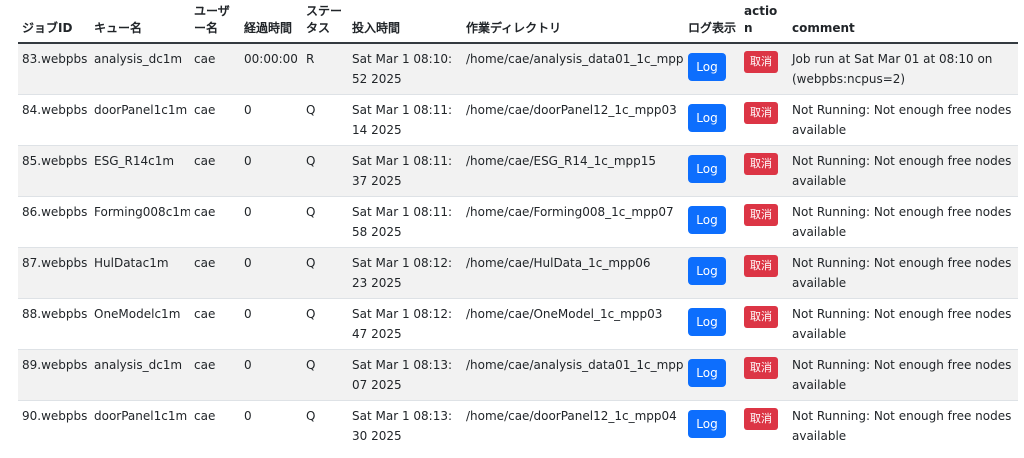  What do you see at coordinates (573, 324) in the screenshot?
I see `work-dir-cell: /home/cae/OneModel_1c_mpp03` at bounding box center [573, 324].